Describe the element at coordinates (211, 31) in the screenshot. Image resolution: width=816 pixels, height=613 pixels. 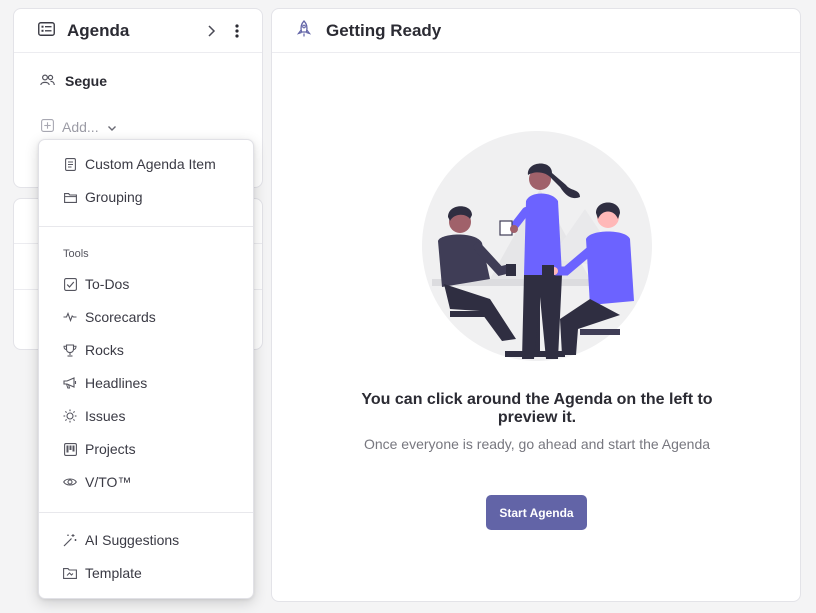
I see `expand-chevron-button` at that location.